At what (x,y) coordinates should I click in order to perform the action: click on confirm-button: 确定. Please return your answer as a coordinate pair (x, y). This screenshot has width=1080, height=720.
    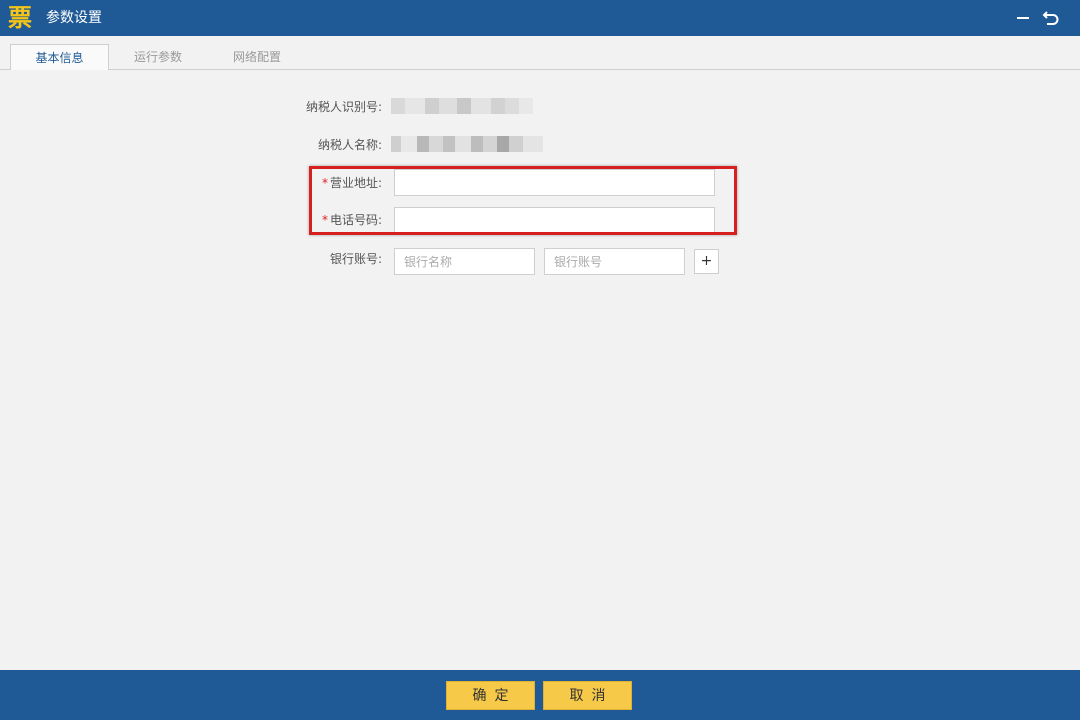
    Looking at the image, I should click on (490, 695).